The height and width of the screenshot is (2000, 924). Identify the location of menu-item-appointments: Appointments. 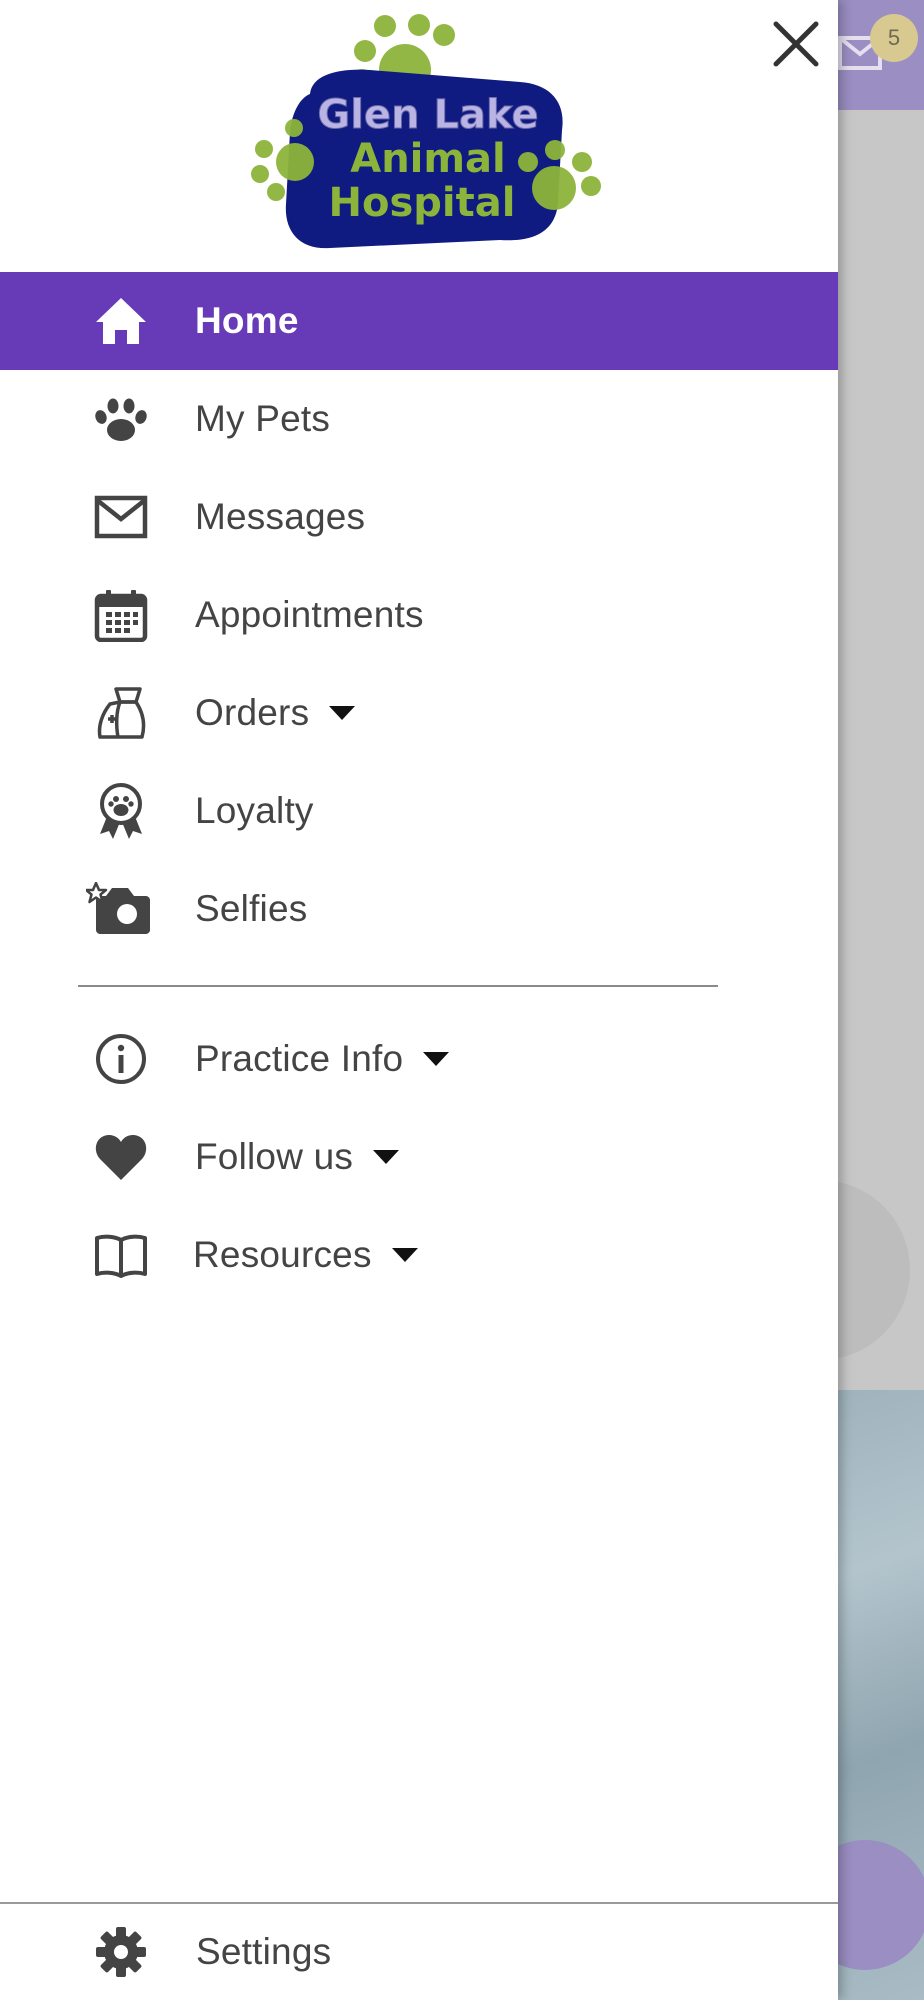
(419, 615).